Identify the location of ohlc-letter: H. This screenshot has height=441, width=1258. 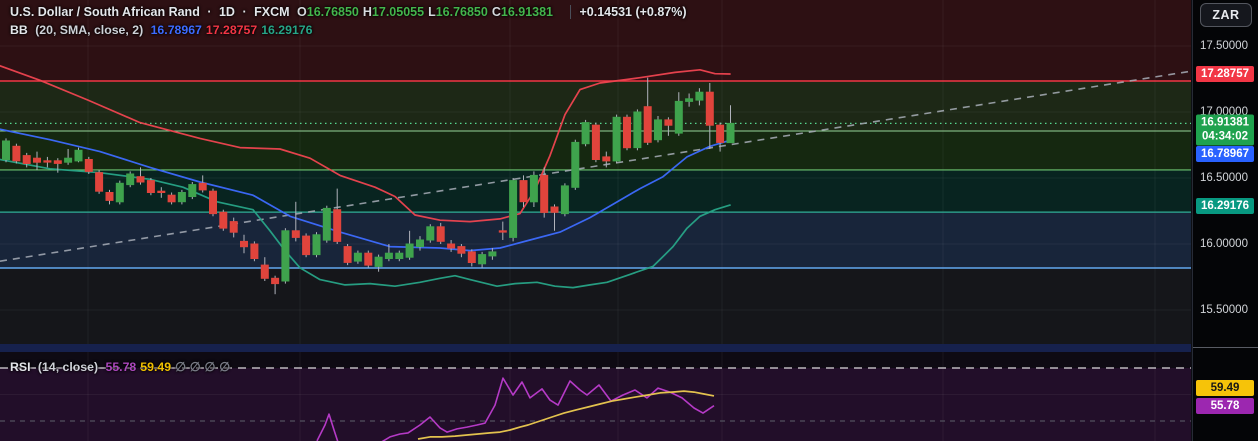
(367, 12).